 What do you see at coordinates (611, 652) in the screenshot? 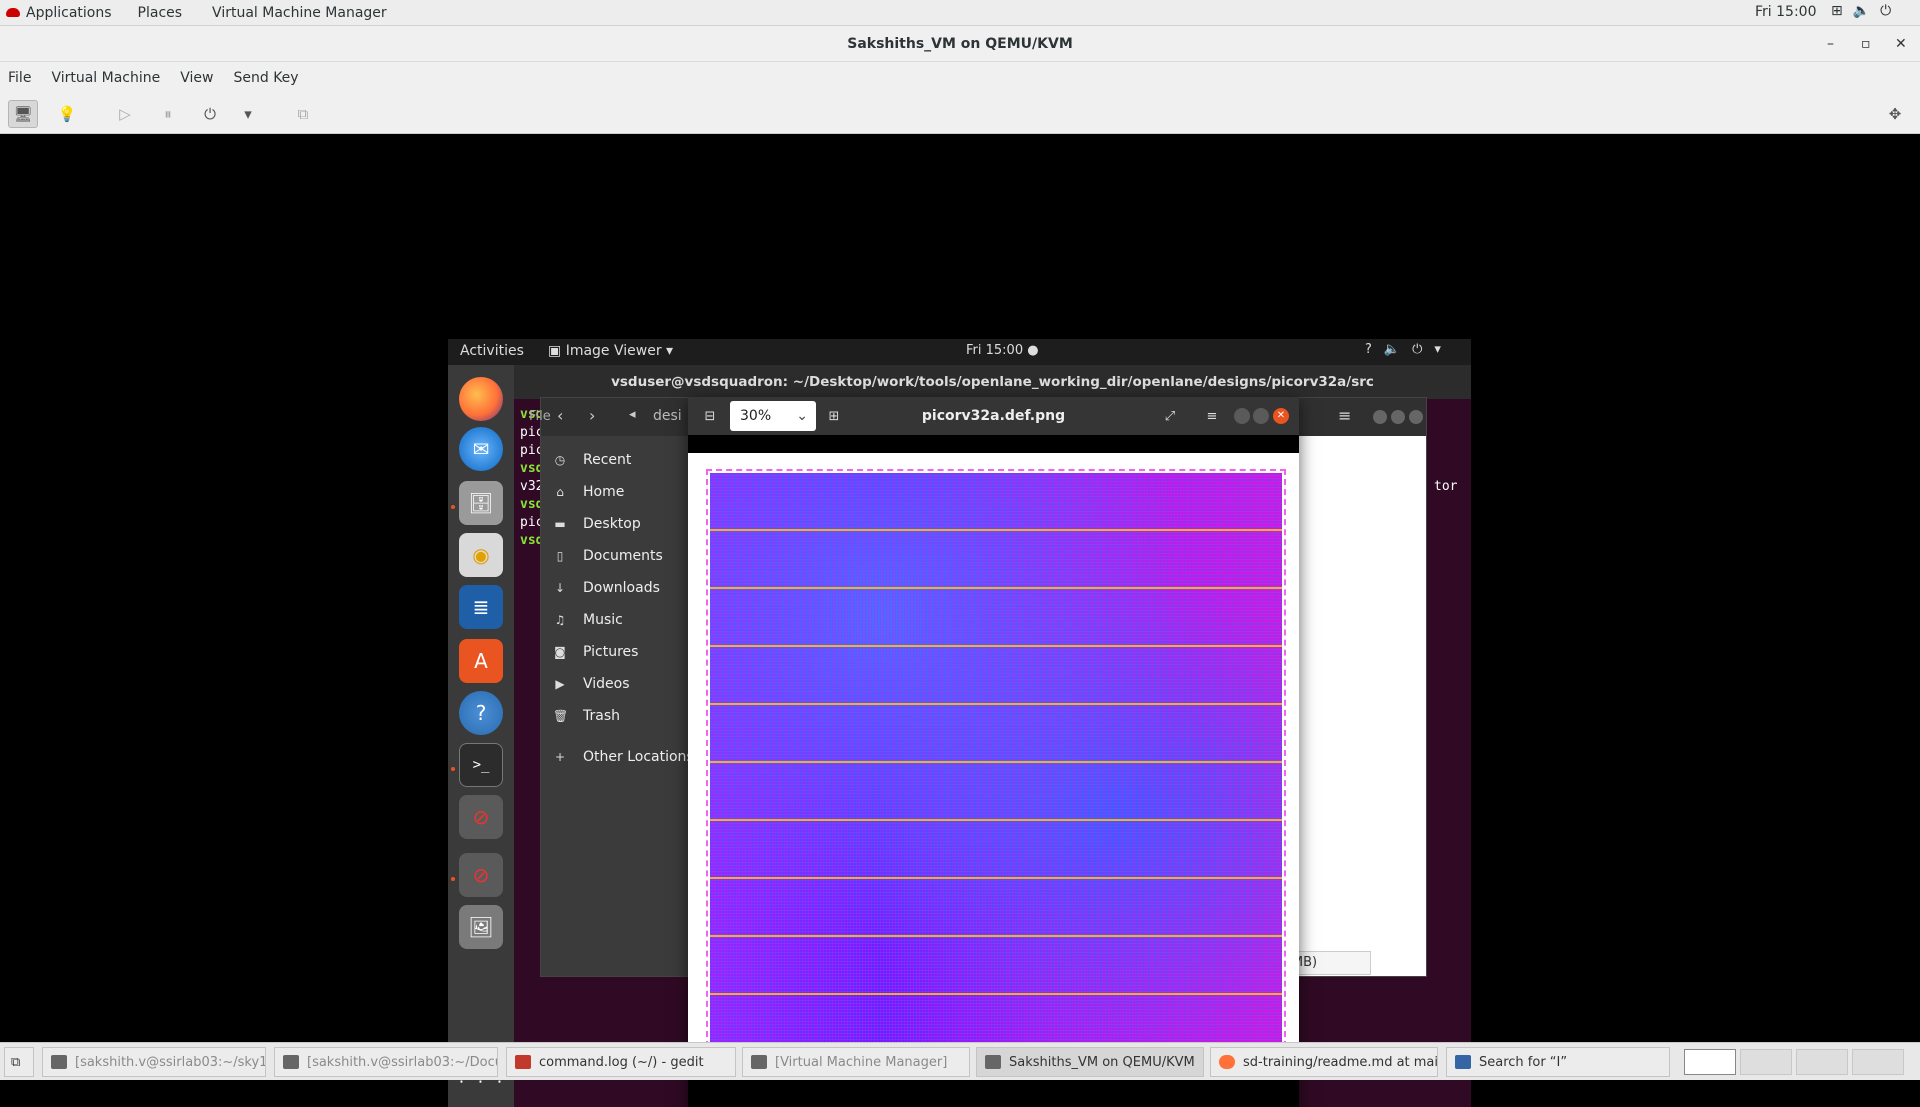
I see `sidebar-item-label: Pictures` at bounding box center [611, 652].